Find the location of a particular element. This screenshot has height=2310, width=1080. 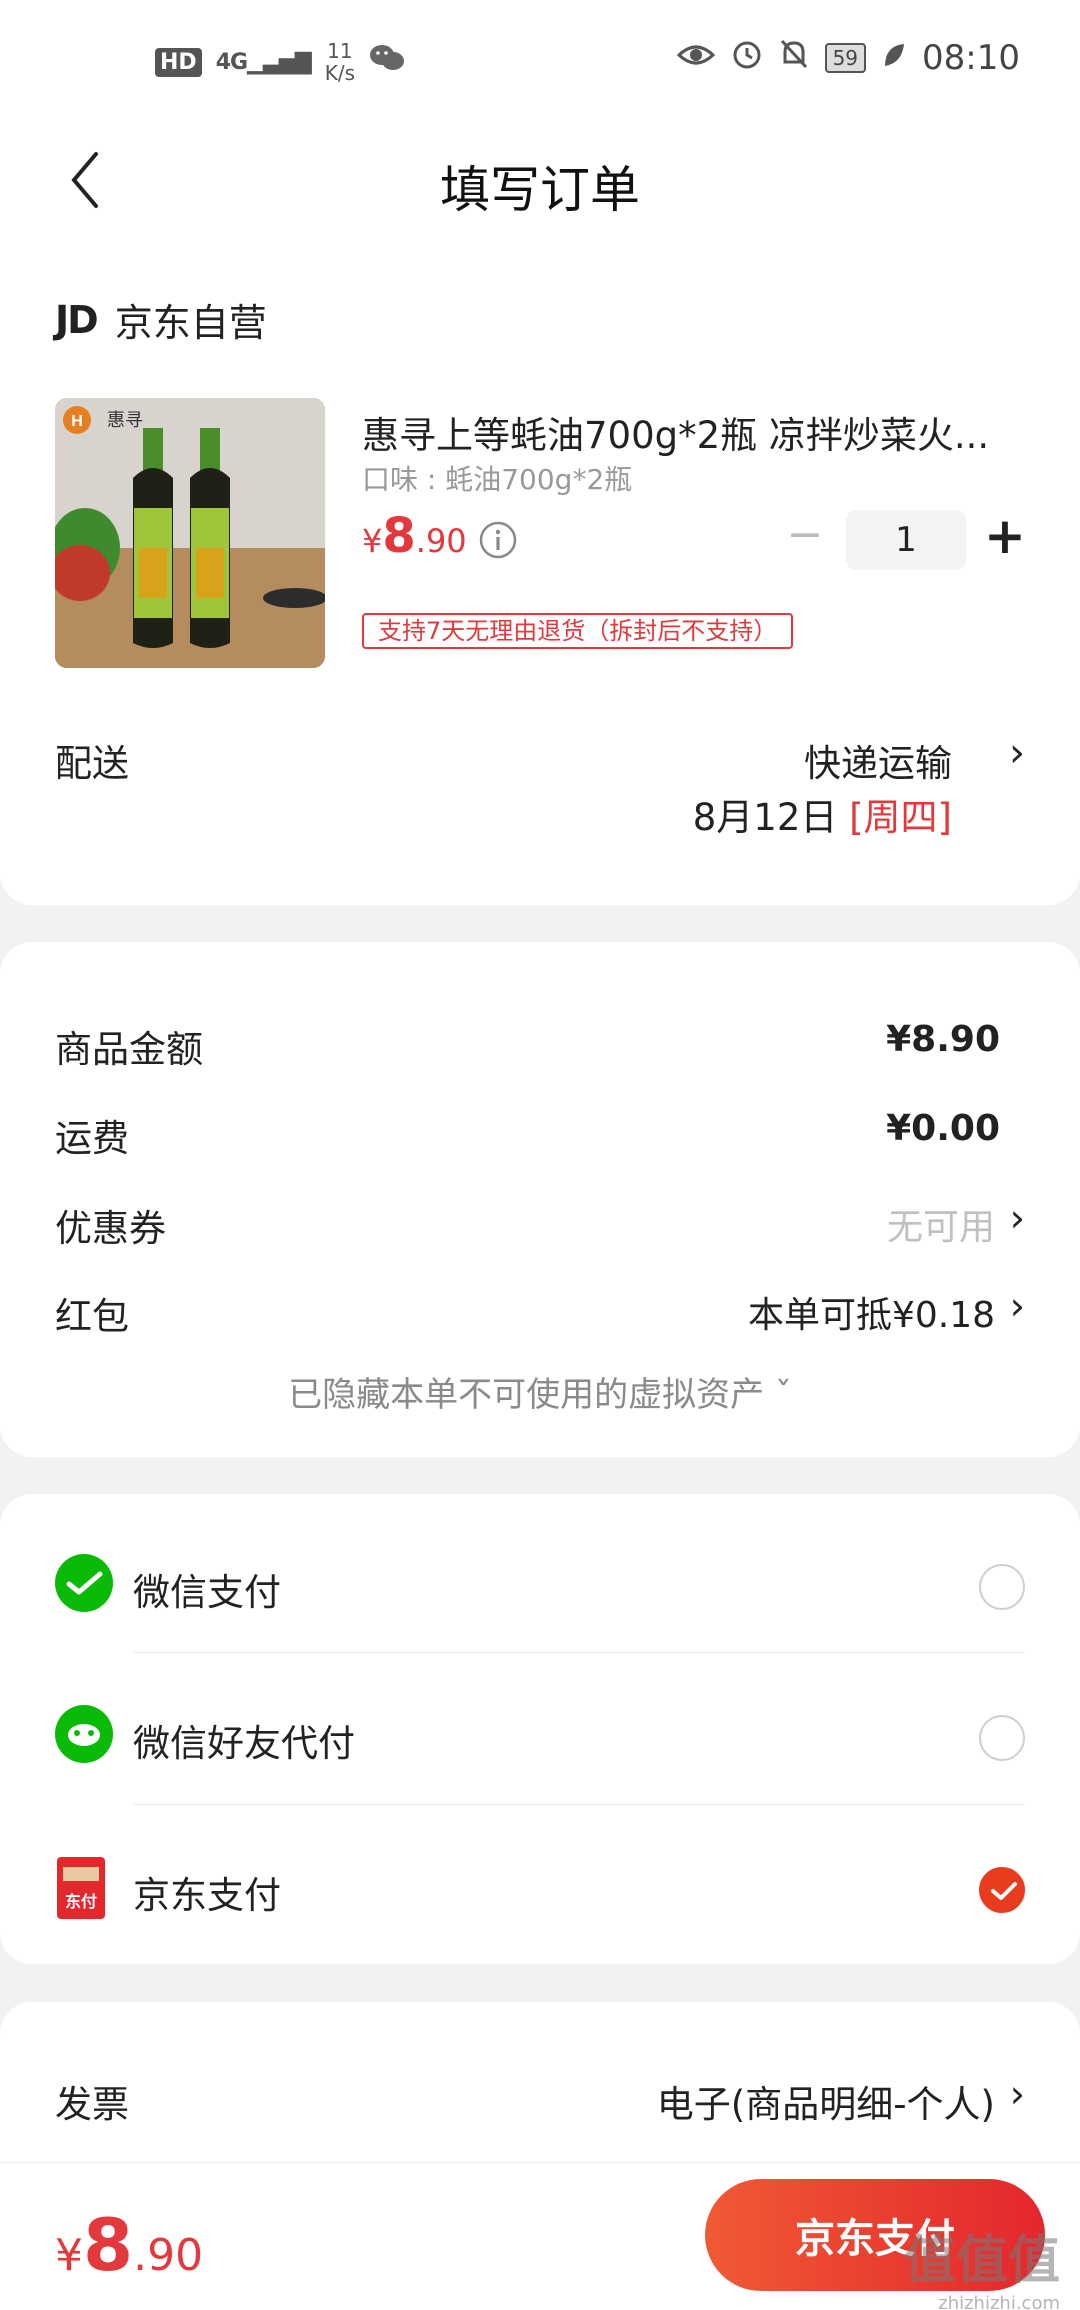

svg-text: 东付 is located at coordinates (81, 1901).